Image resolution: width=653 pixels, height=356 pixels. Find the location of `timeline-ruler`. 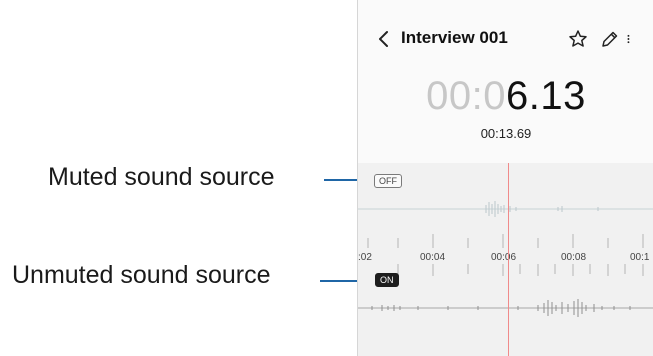

timeline-ruler is located at coordinates (505, 241).